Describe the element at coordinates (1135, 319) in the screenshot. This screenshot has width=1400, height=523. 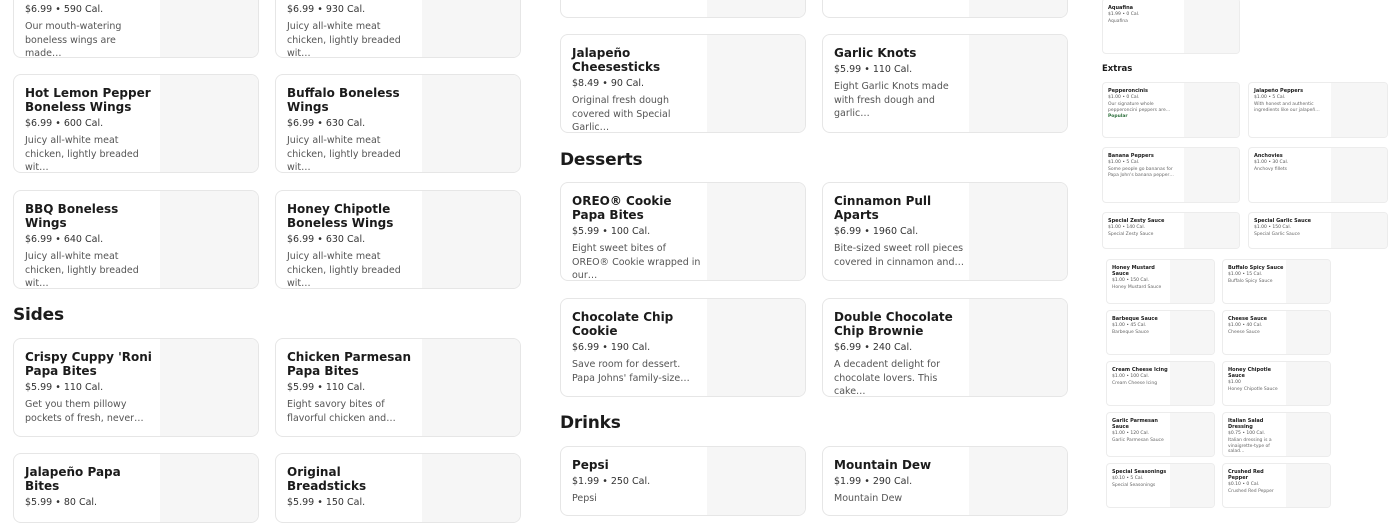
I see `extra-item-name: Barbeque Sauce` at that location.